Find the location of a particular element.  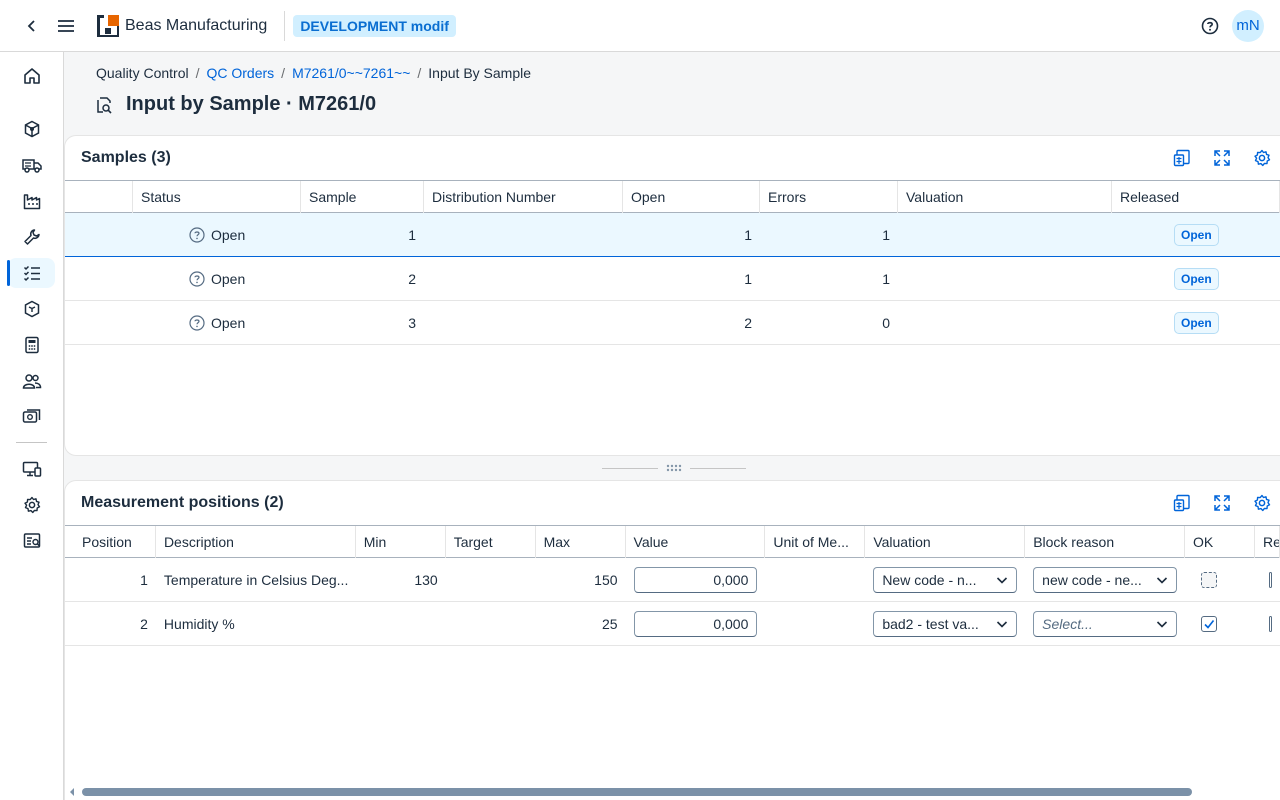

scrollbar-thumb is located at coordinates (637, 792).